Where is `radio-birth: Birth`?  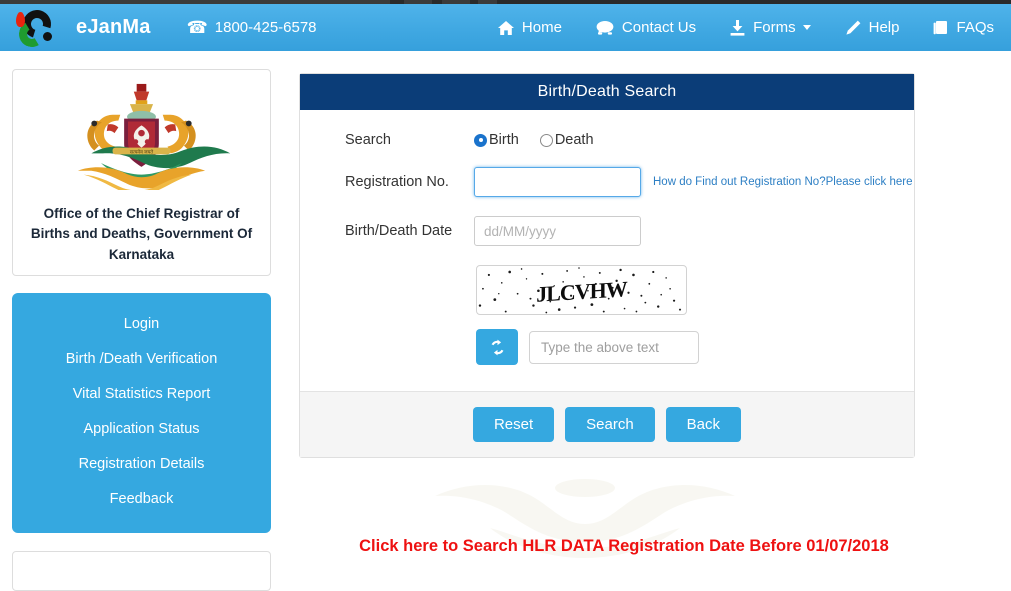 radio-birth: Birth is located at coordinates (496, 140).